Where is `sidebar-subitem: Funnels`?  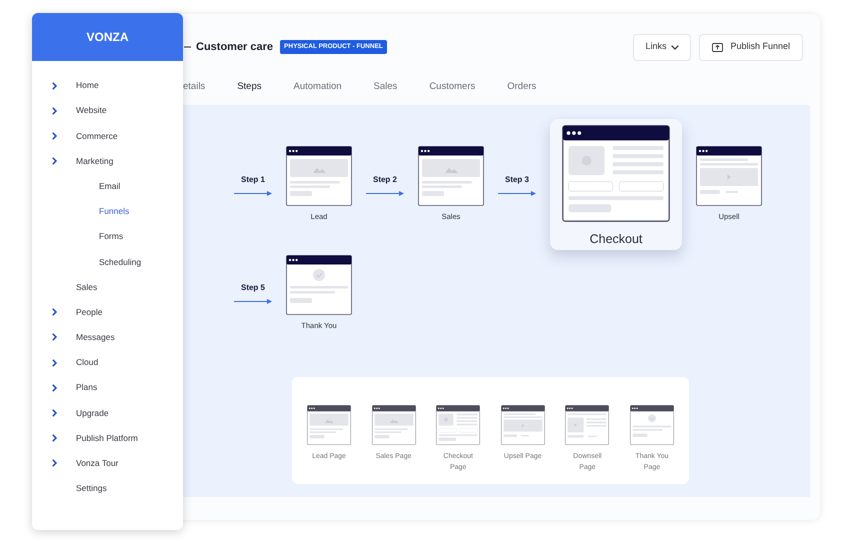
sidebar-subitem: Funnels is located at coordinates (107, 211).